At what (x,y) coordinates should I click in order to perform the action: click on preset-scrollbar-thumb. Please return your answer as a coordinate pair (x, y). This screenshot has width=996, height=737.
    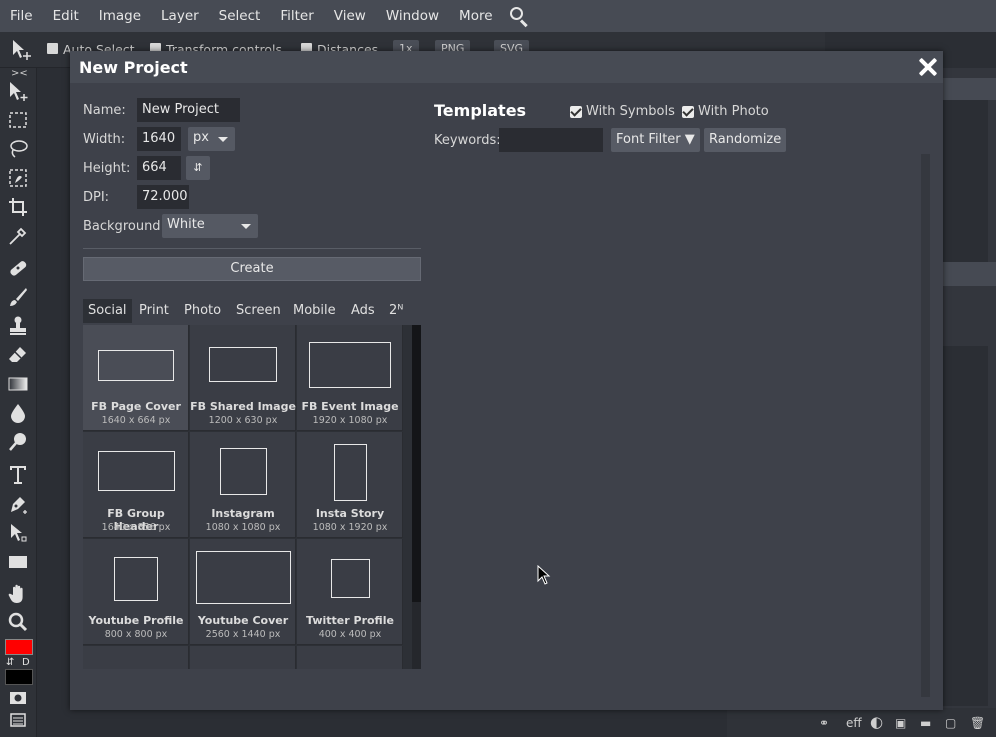
    Looking at the image, I should click on (416, 463).